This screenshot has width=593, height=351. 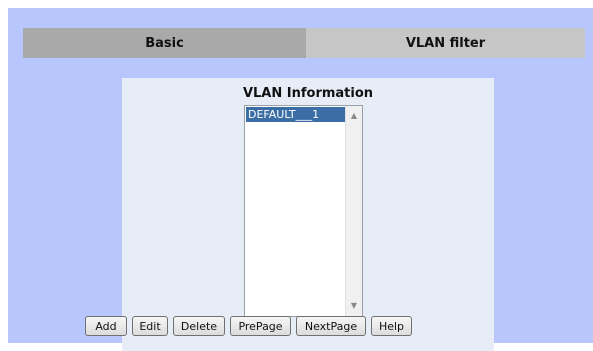 I want to click on list-item: DEFAULT___1, so click(x=295, y=114).